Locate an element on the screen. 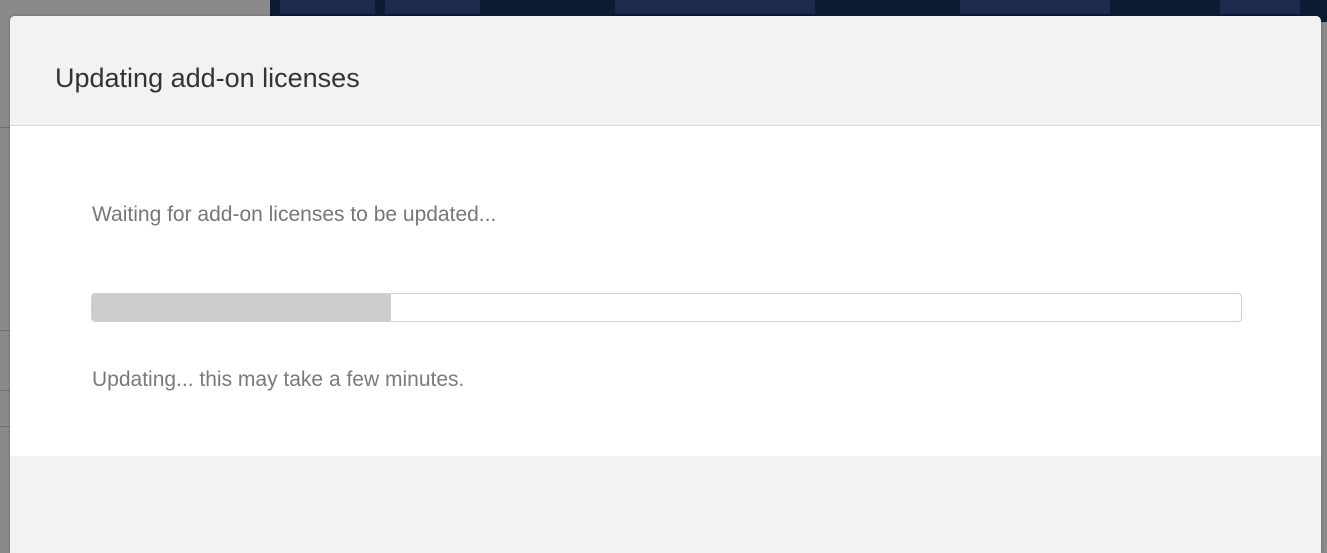 The height and width of the screenshot is (553, 1327). progress-bar is located at coordinates (666, 307).